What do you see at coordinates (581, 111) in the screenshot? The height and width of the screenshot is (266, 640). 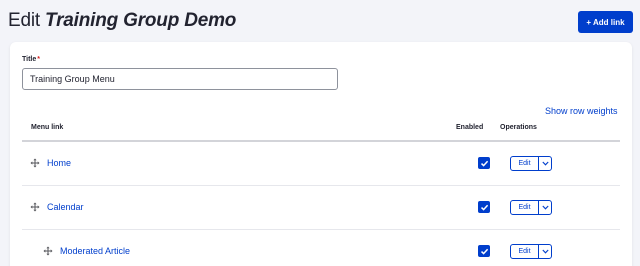 I see `show-row-weights-link: Show row weights` at bounding box center [581, 111].